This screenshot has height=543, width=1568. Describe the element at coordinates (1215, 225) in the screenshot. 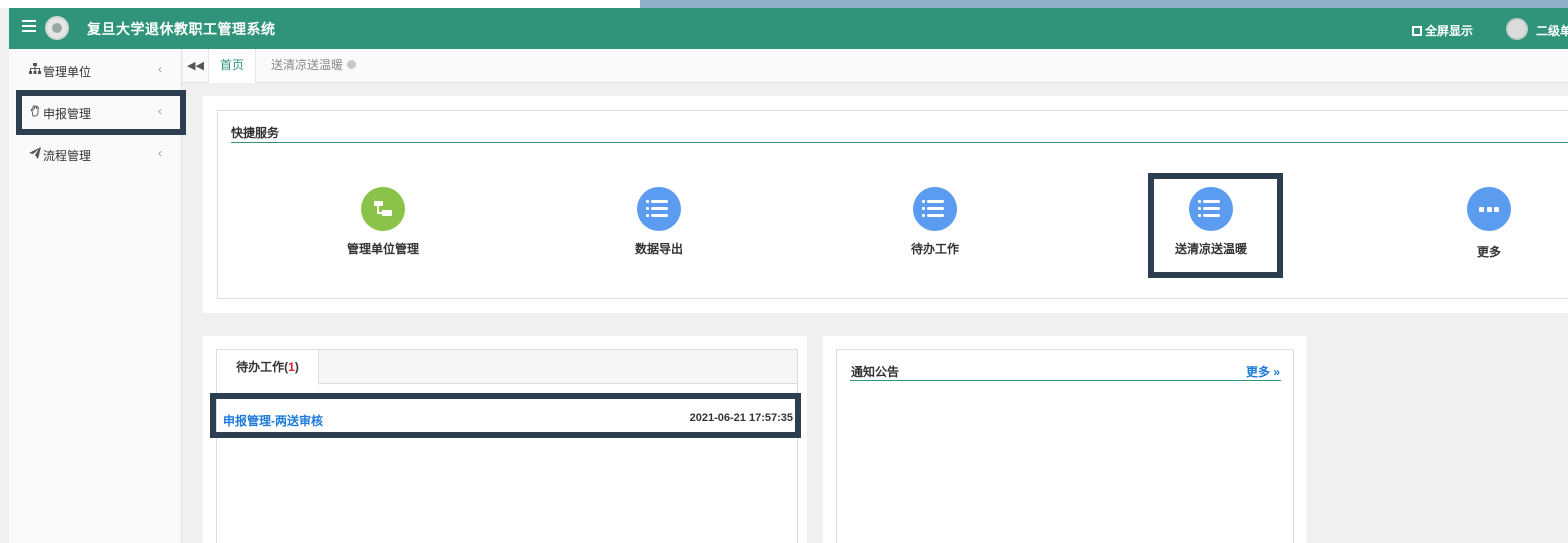

I see `highlight-box-service` at that location.